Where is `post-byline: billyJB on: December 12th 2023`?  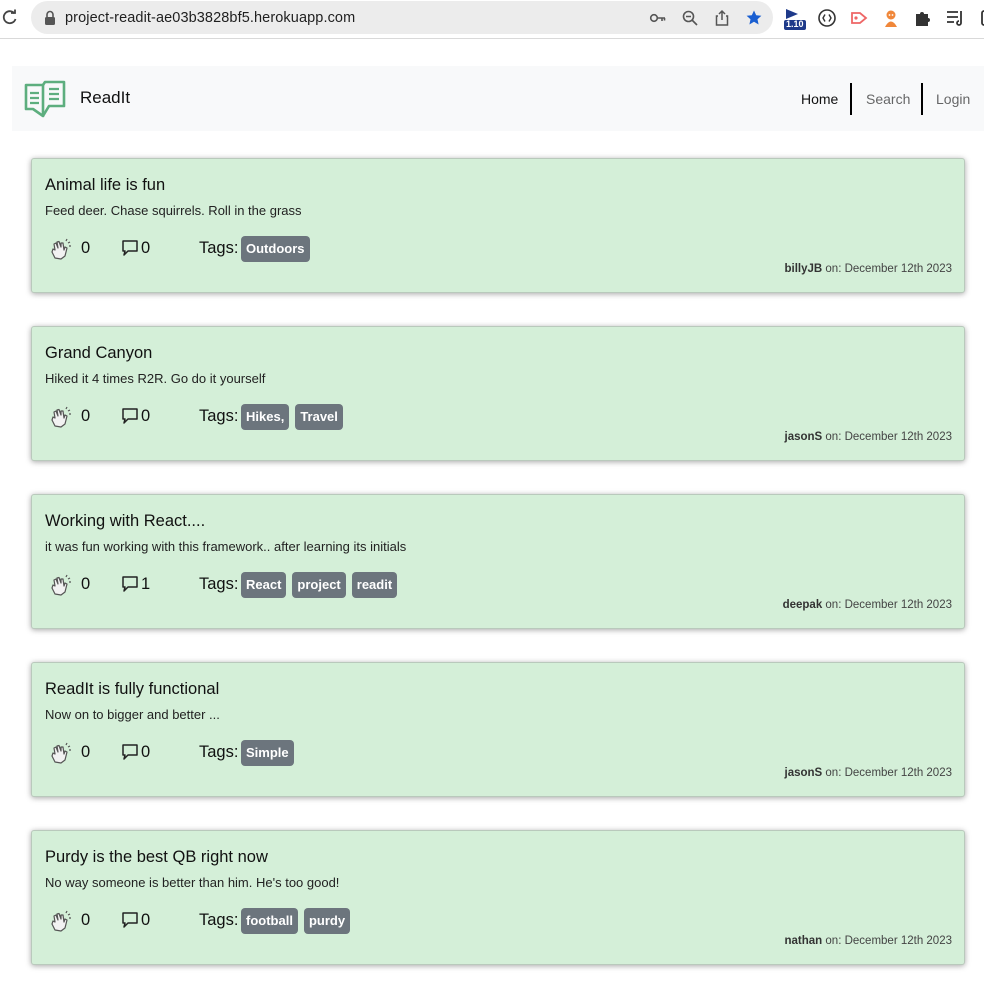 post-byline: billyJB on: December 12th 2023 is located at coordinates (869, 269).